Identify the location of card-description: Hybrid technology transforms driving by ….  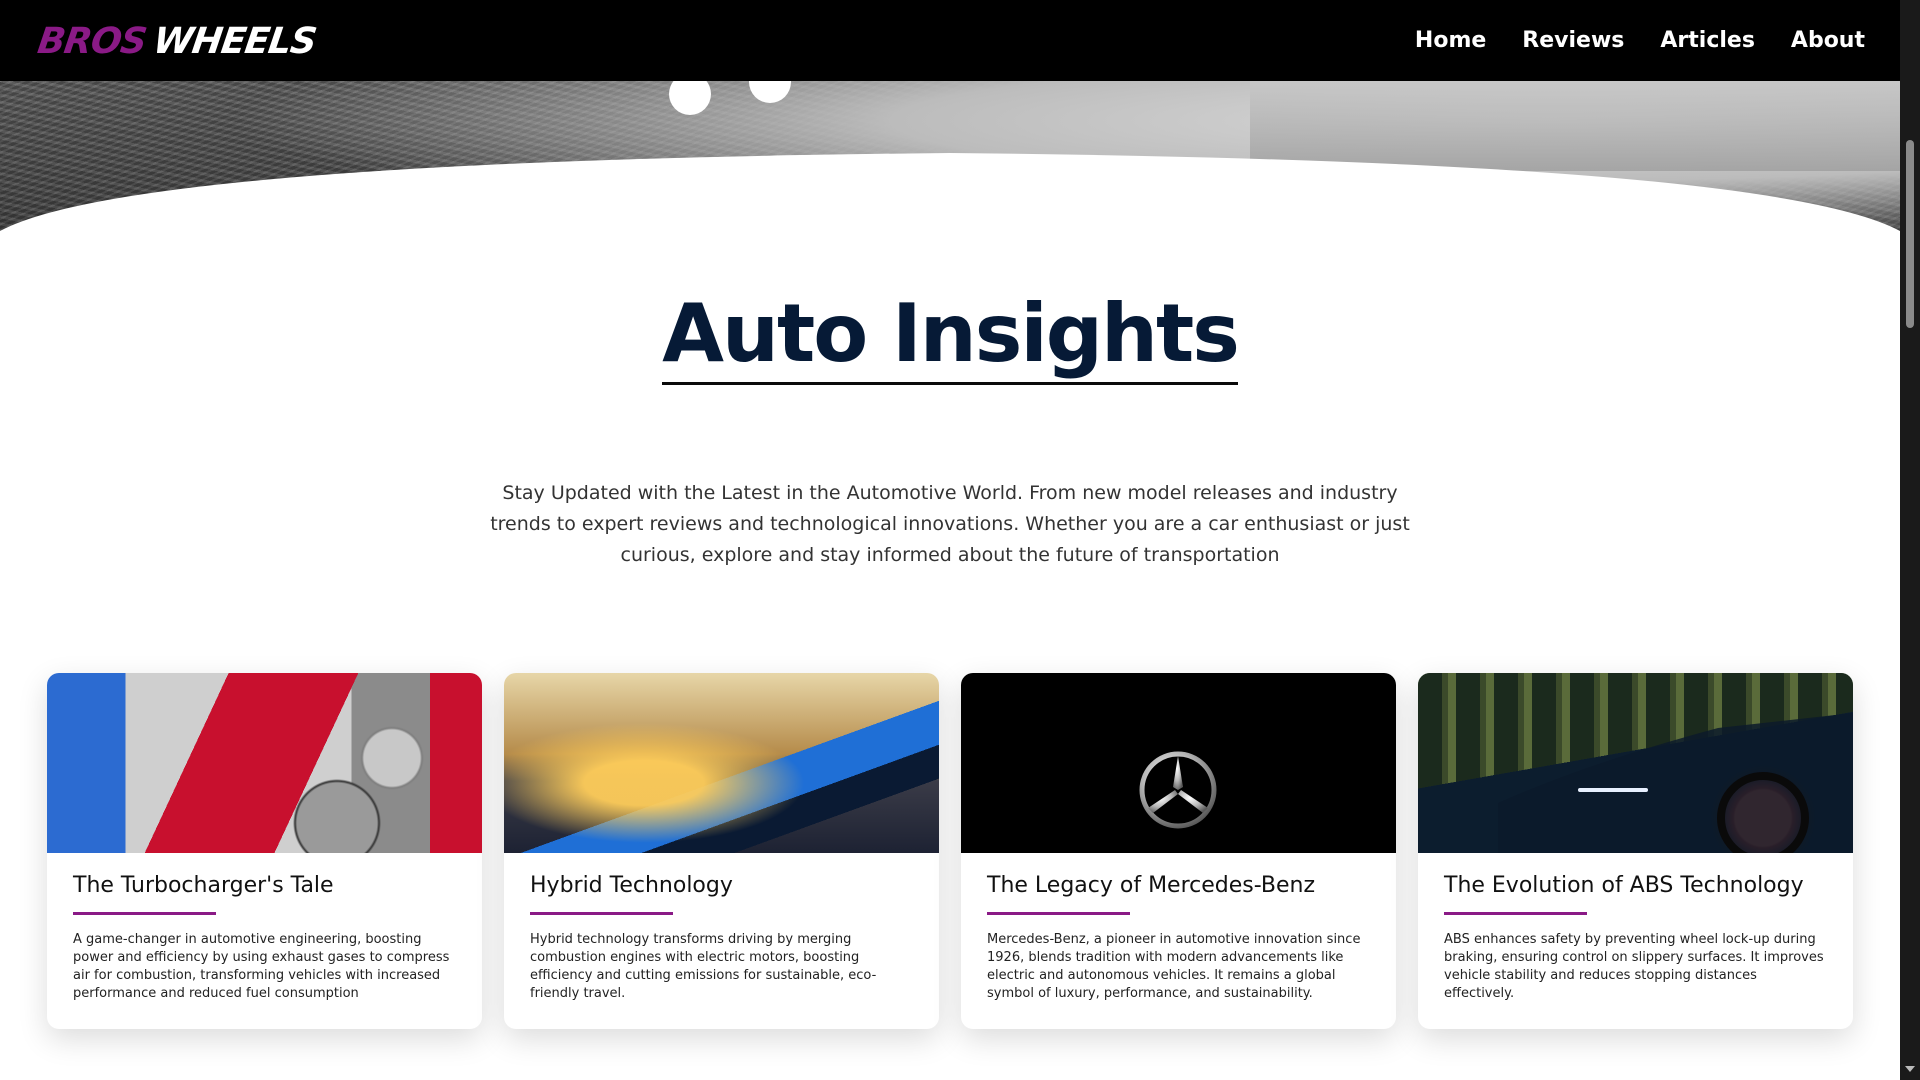
(703, 966).